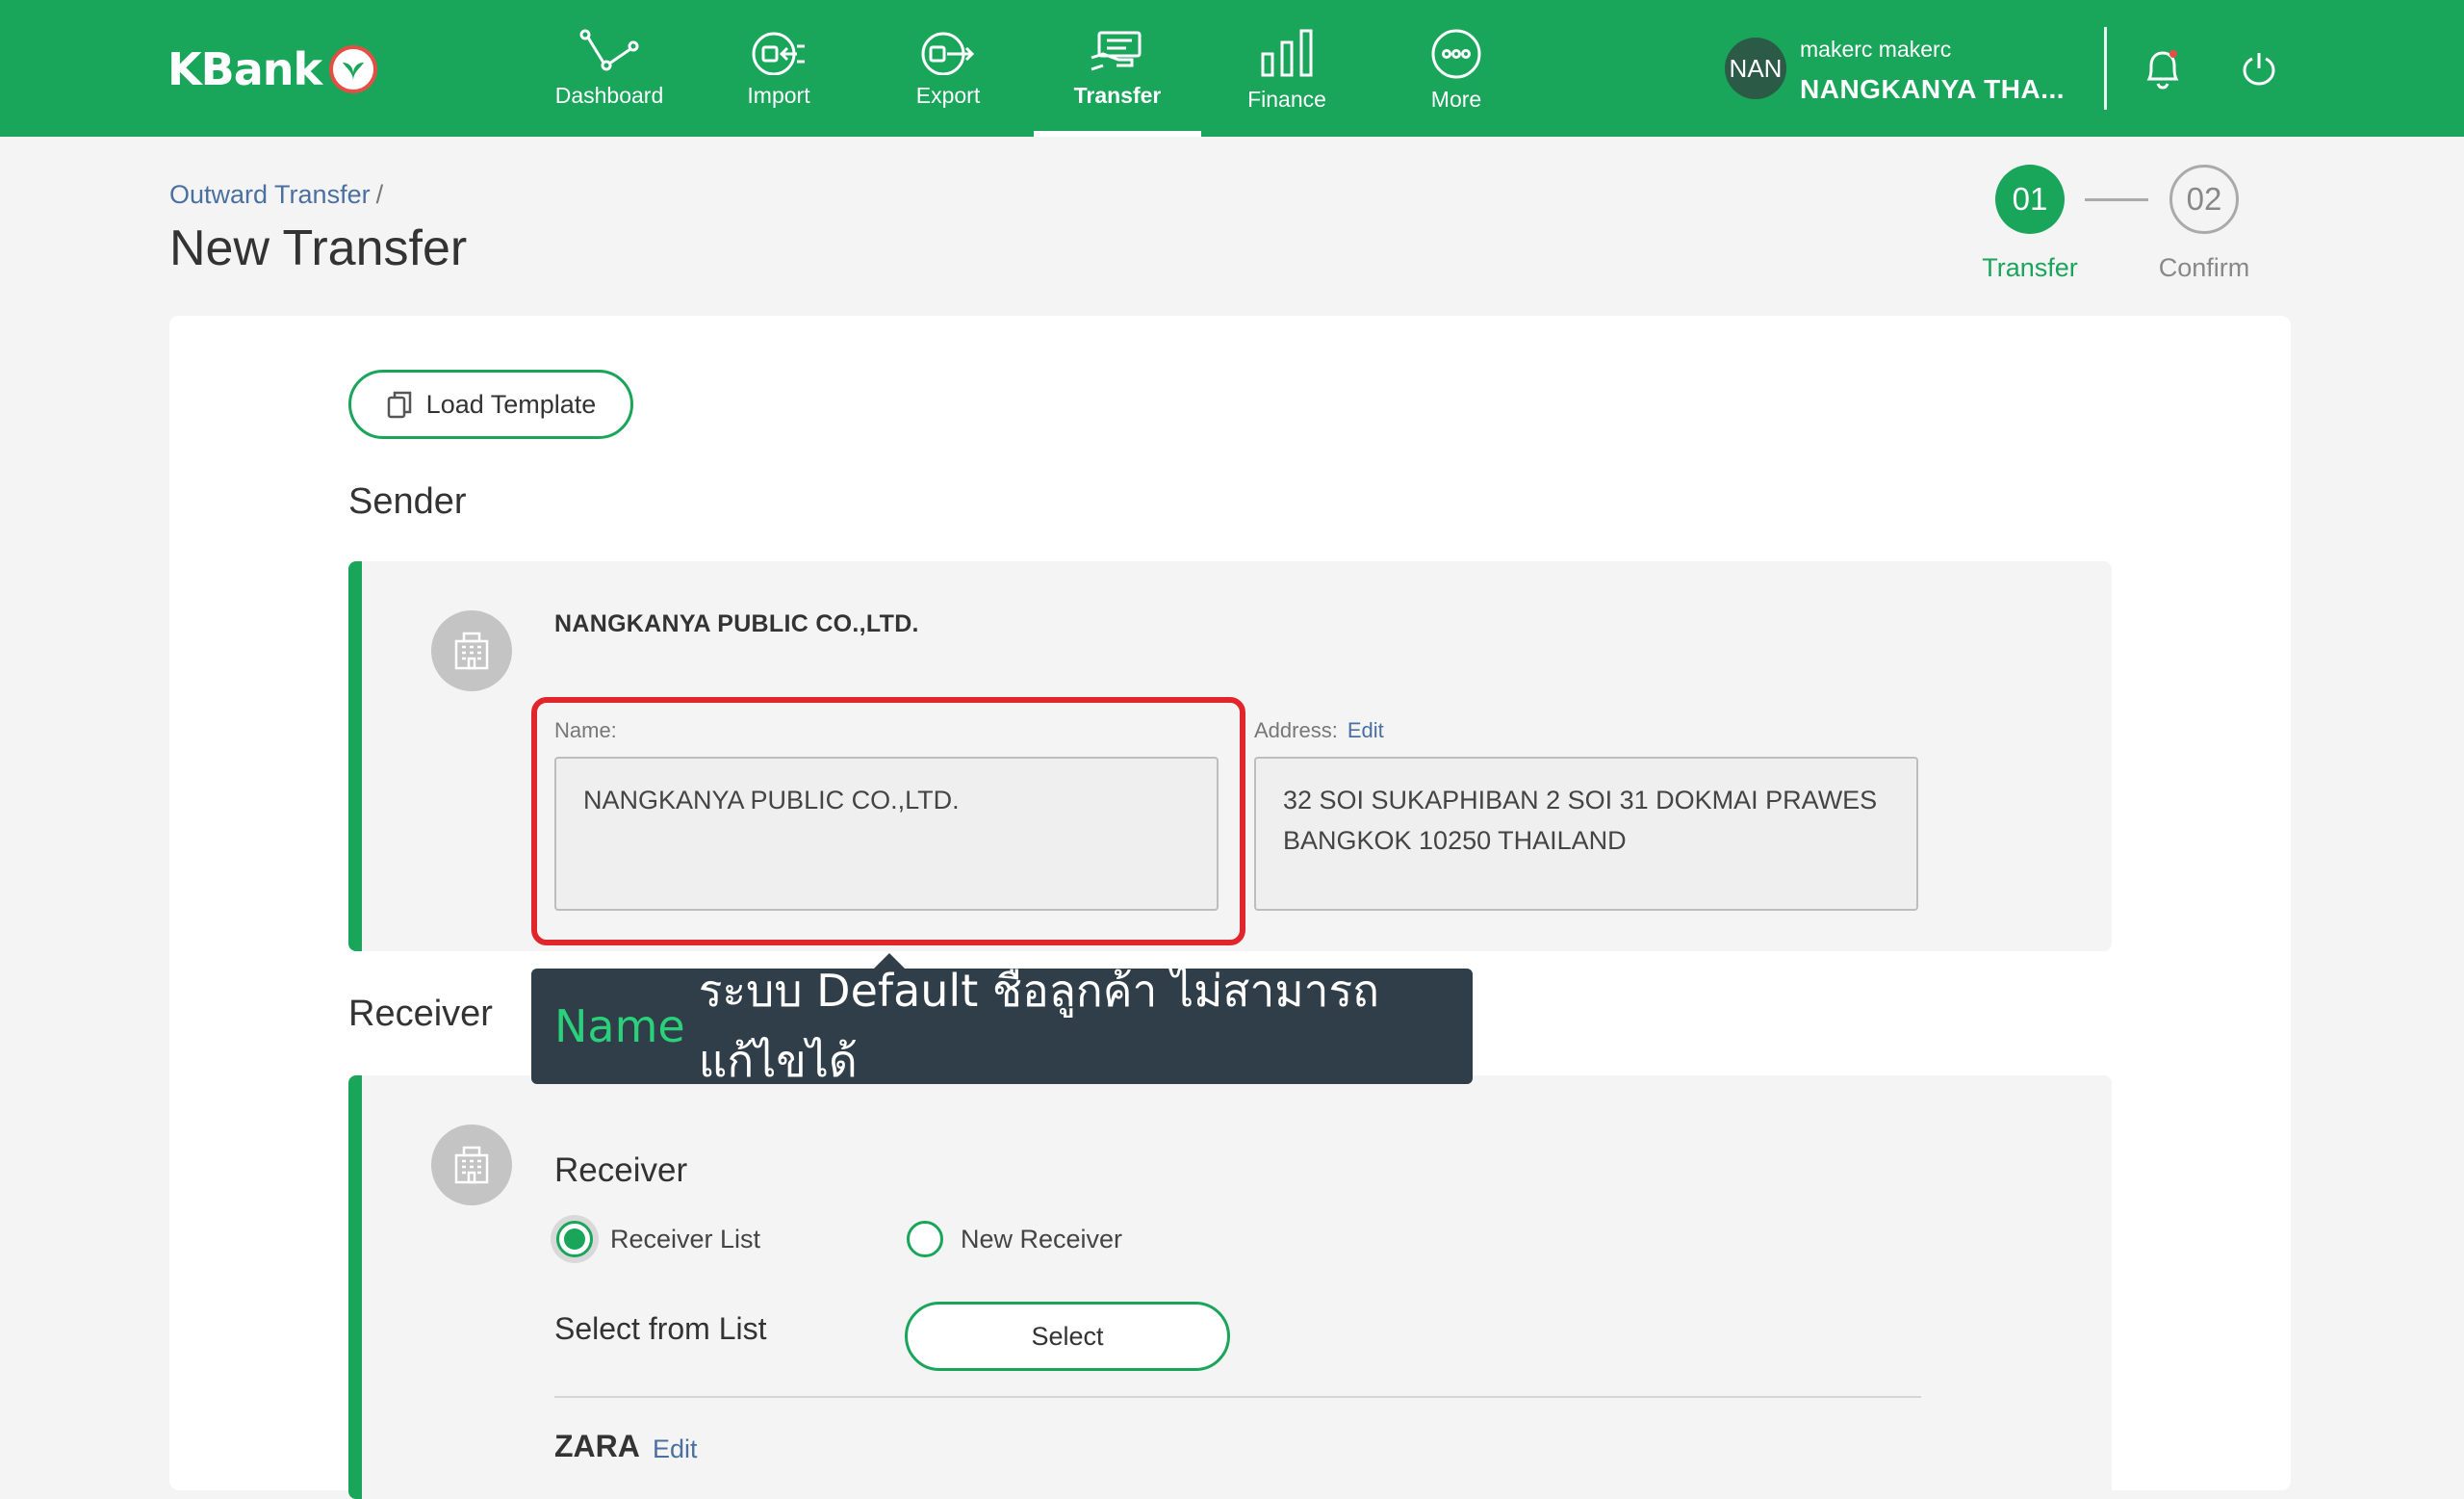 The image size is (2464, 1499). What do you see at coordinates (778, 95) in the screenshot?
I see `nav-label: Import` at bounding box center [778, 95].